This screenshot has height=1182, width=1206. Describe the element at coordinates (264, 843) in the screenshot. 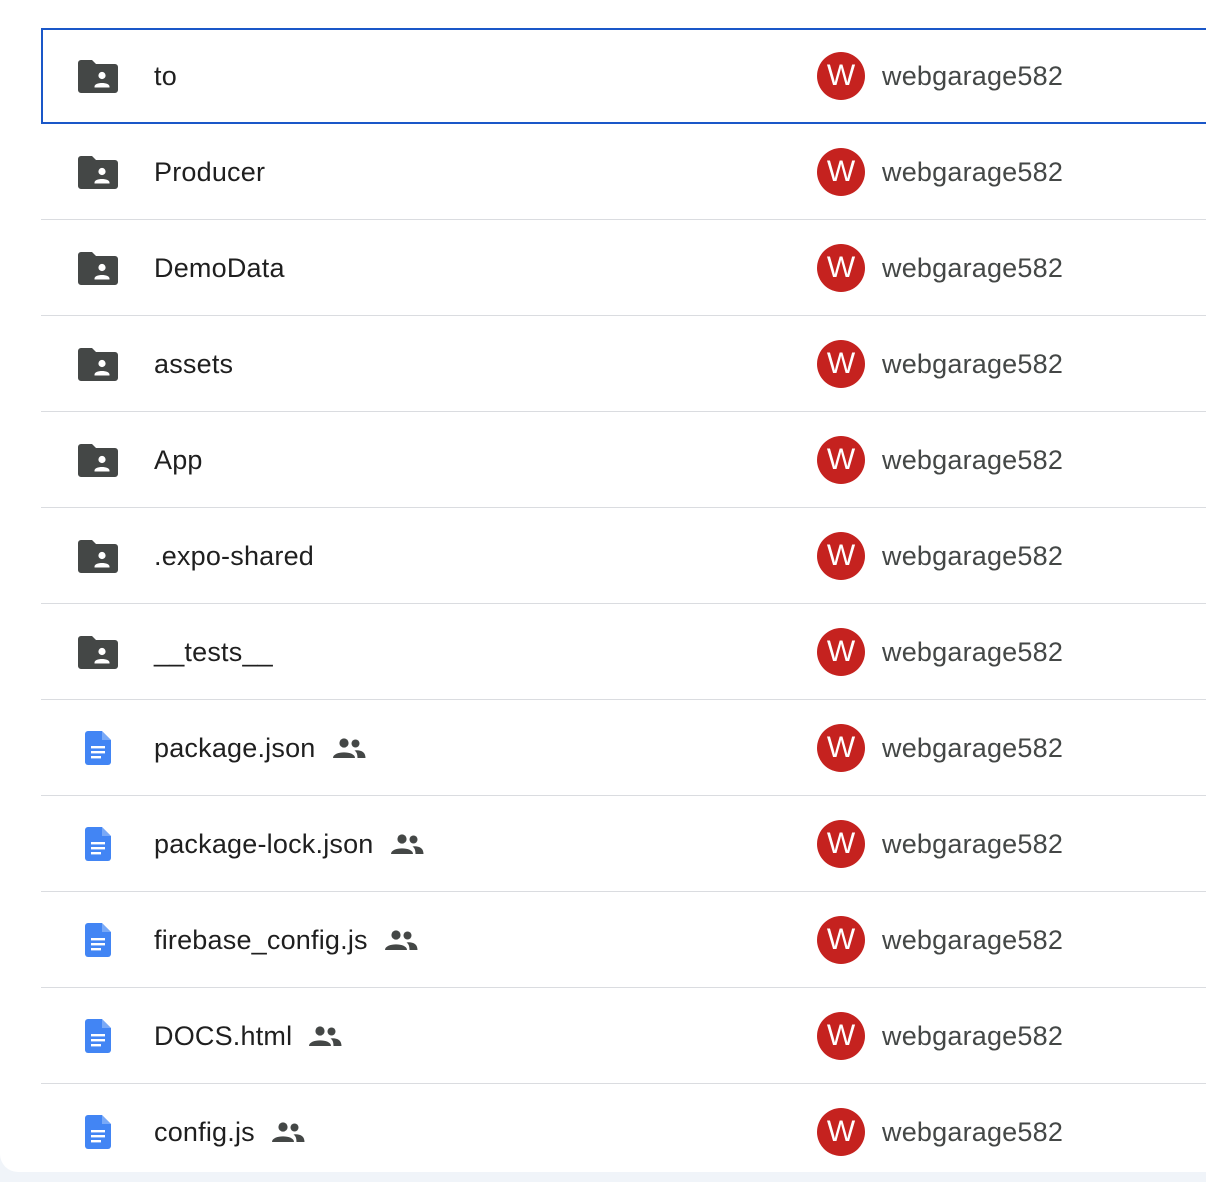

I see `file-name: package-lock.json` at that location.